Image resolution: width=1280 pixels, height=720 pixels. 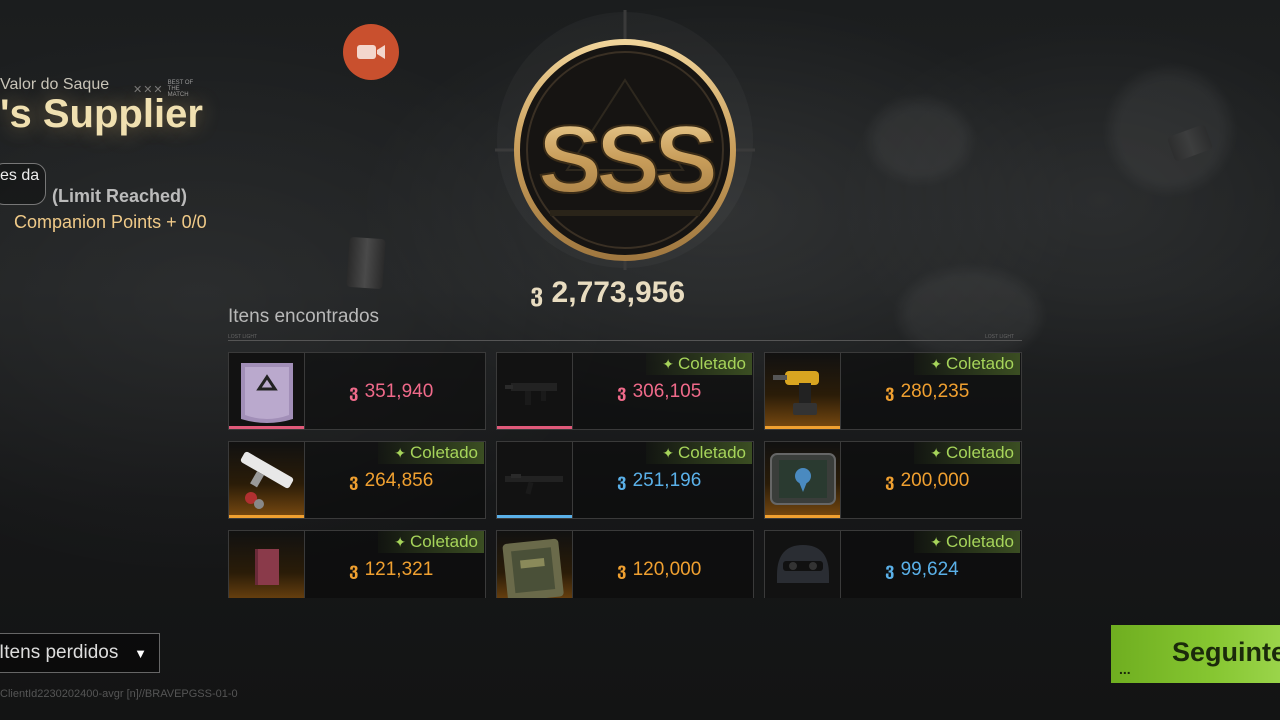 What do you see at coordinates (667, 391) in the screenshot?
I see `item-value-text: 306,105` at bounding box center [667, 391].